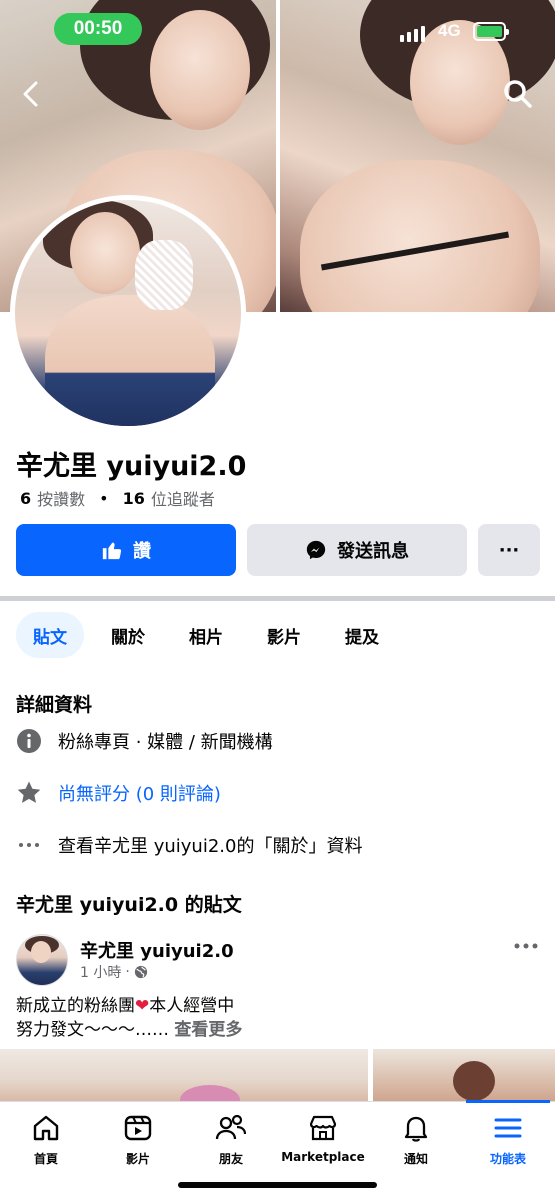 Image resolution: width=555 pixels, height=1200 pixels. What do you see at coordinates (142, 551) in the screenshot?
I see `like-button-label: 讚` at bounding box center [142, 551].